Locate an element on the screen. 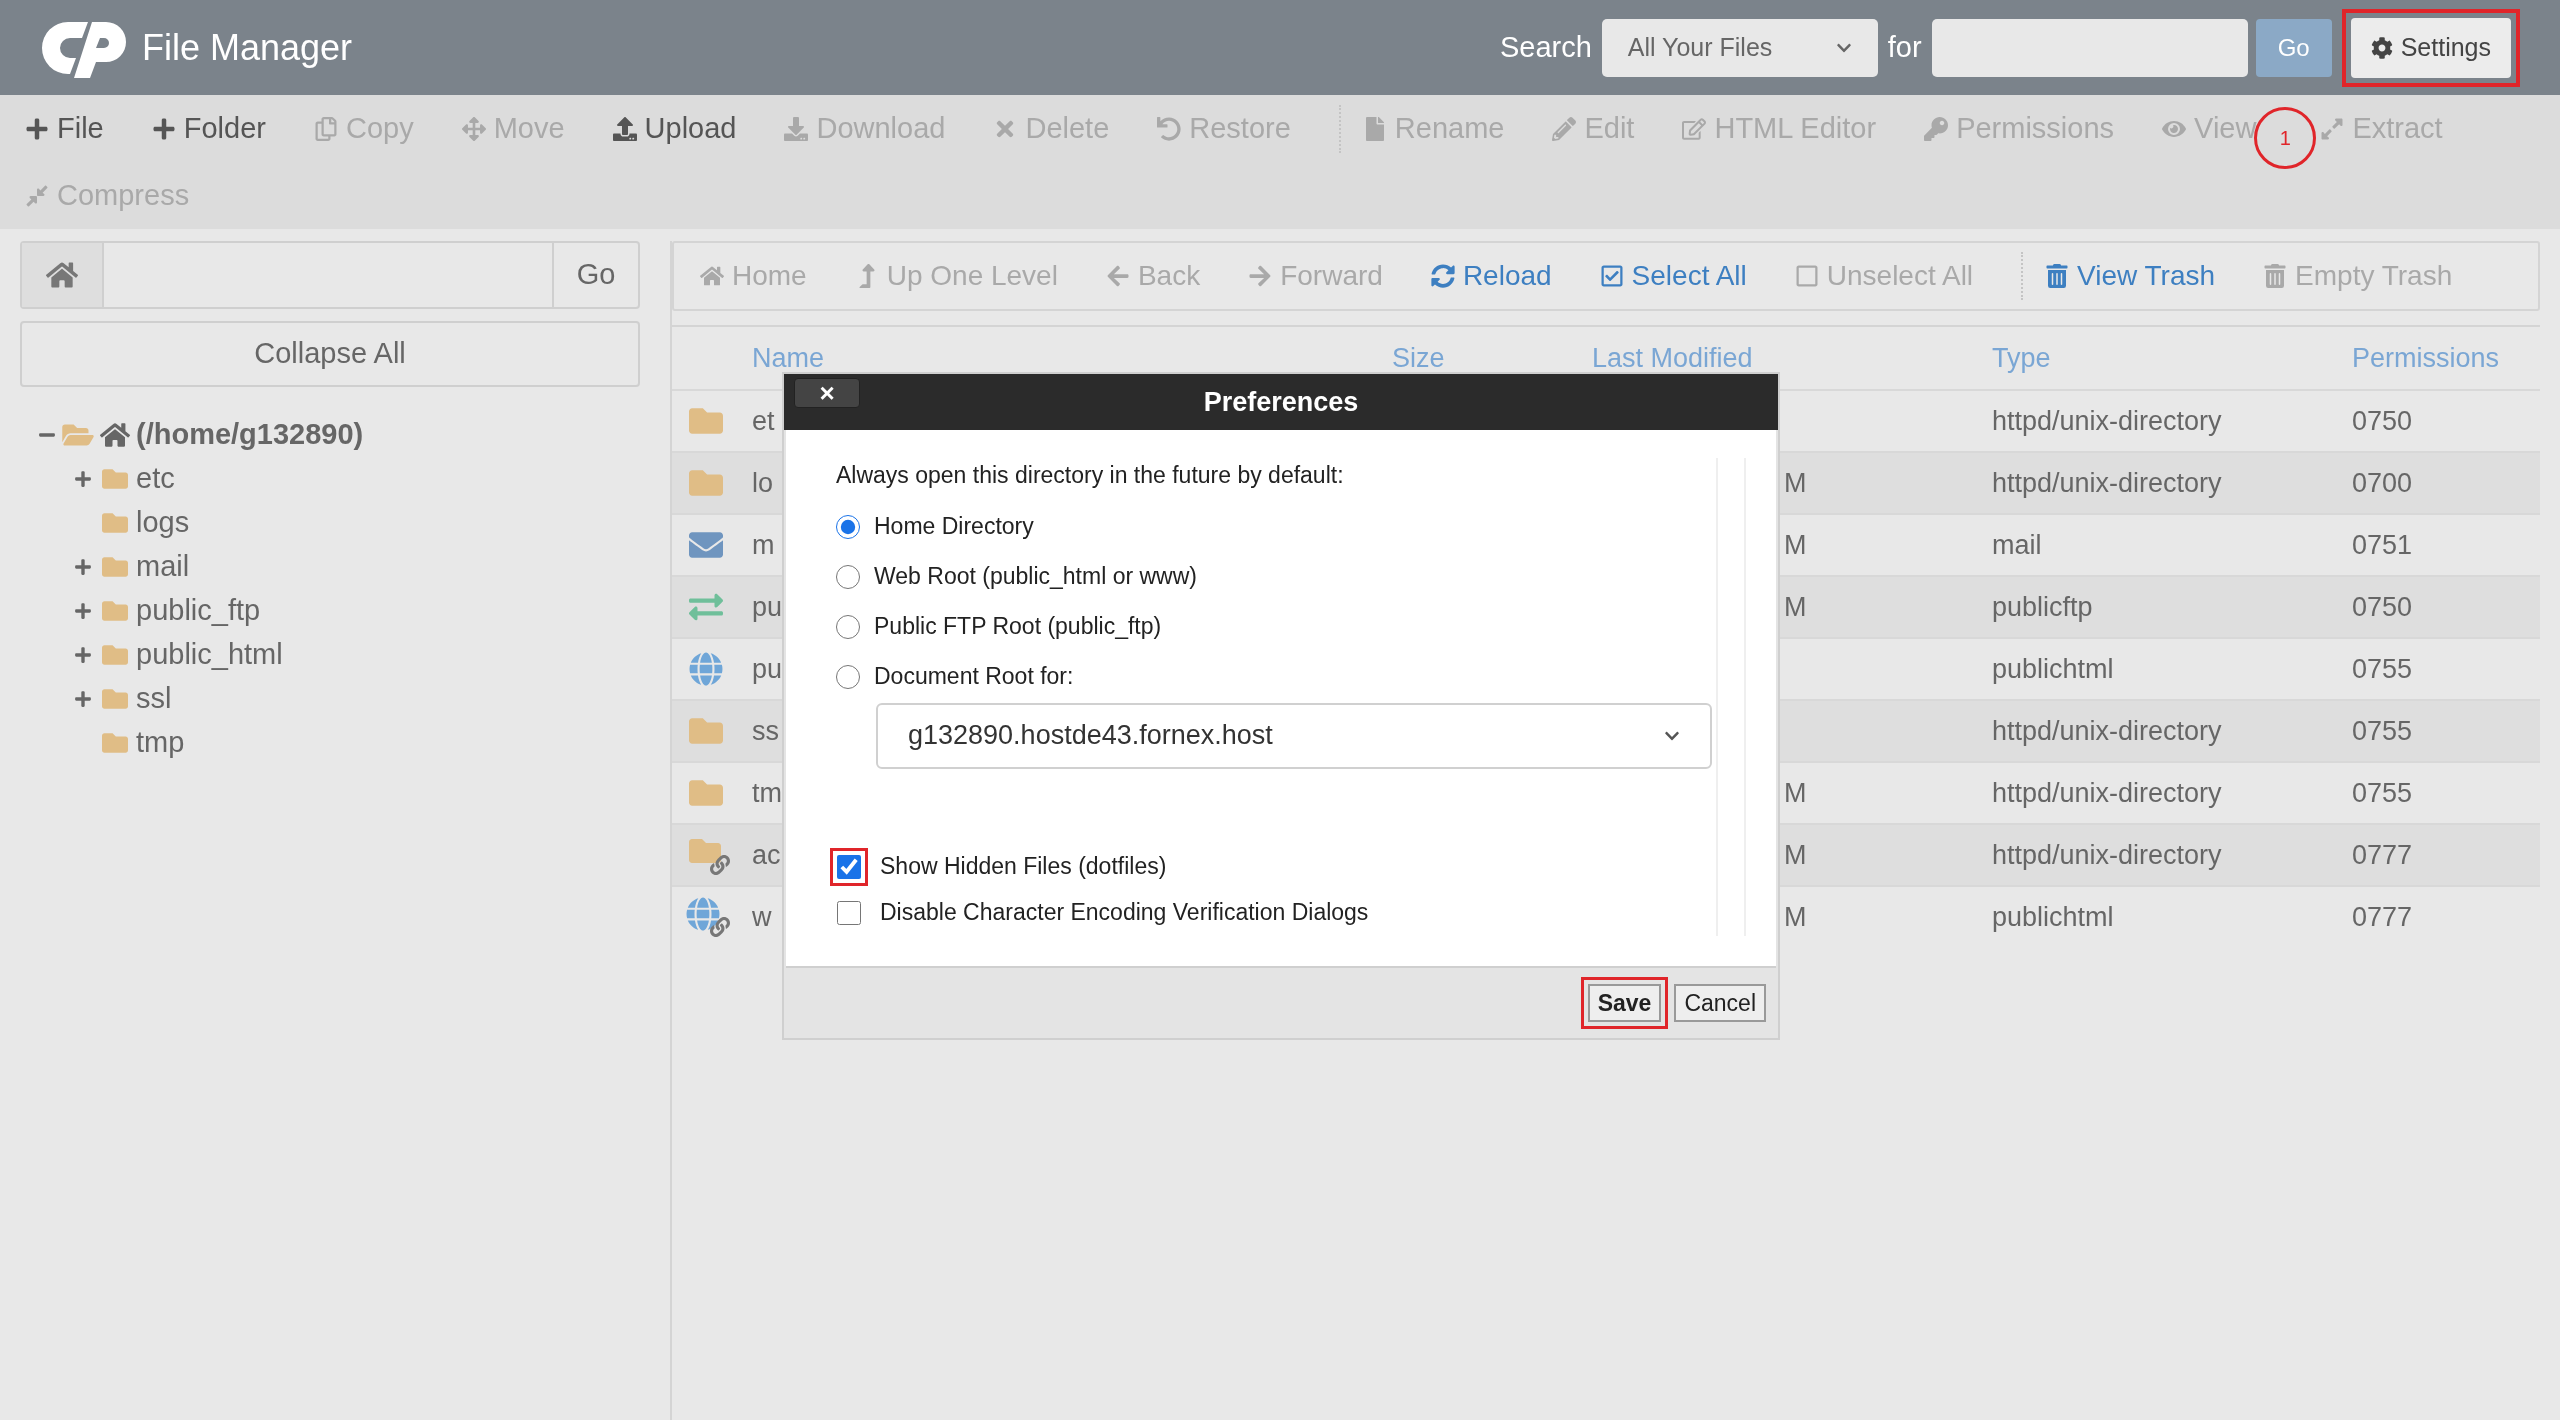 This screenshot has height=1420, width=2560. tree-item: etc is located at coordinates (155, 479).